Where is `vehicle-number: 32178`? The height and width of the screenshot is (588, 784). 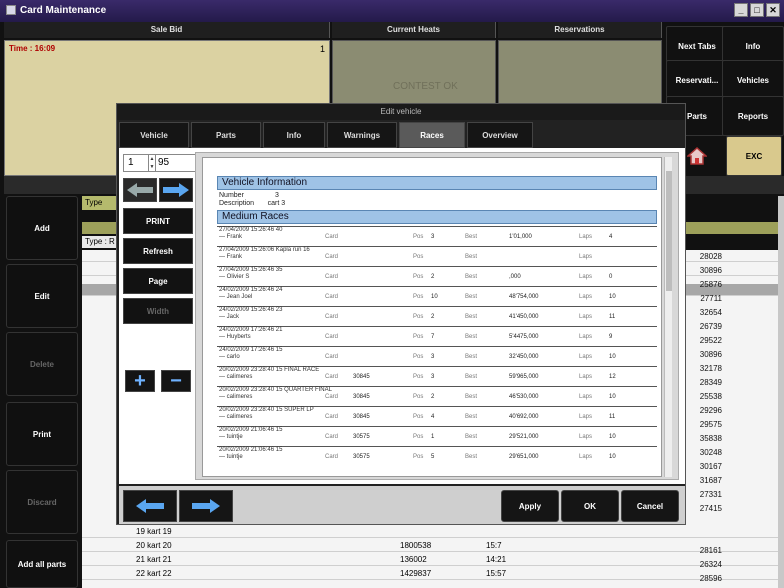
vehicle-number: 32178 is located at coordinates (710, 368).